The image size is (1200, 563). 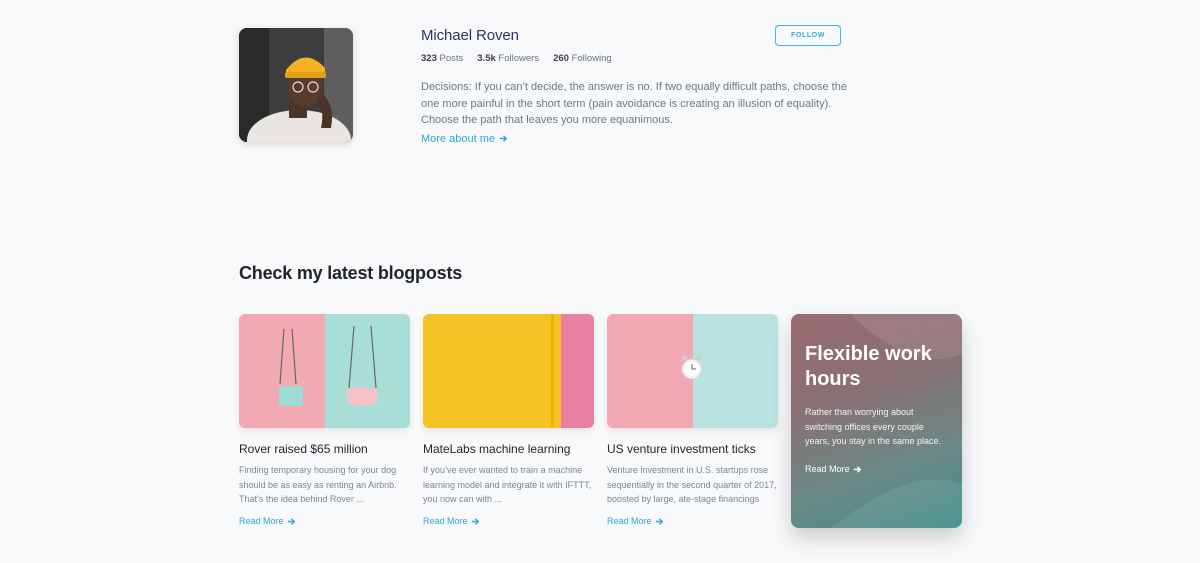 I want to click on profile-photo, so click(x=296, y=85).